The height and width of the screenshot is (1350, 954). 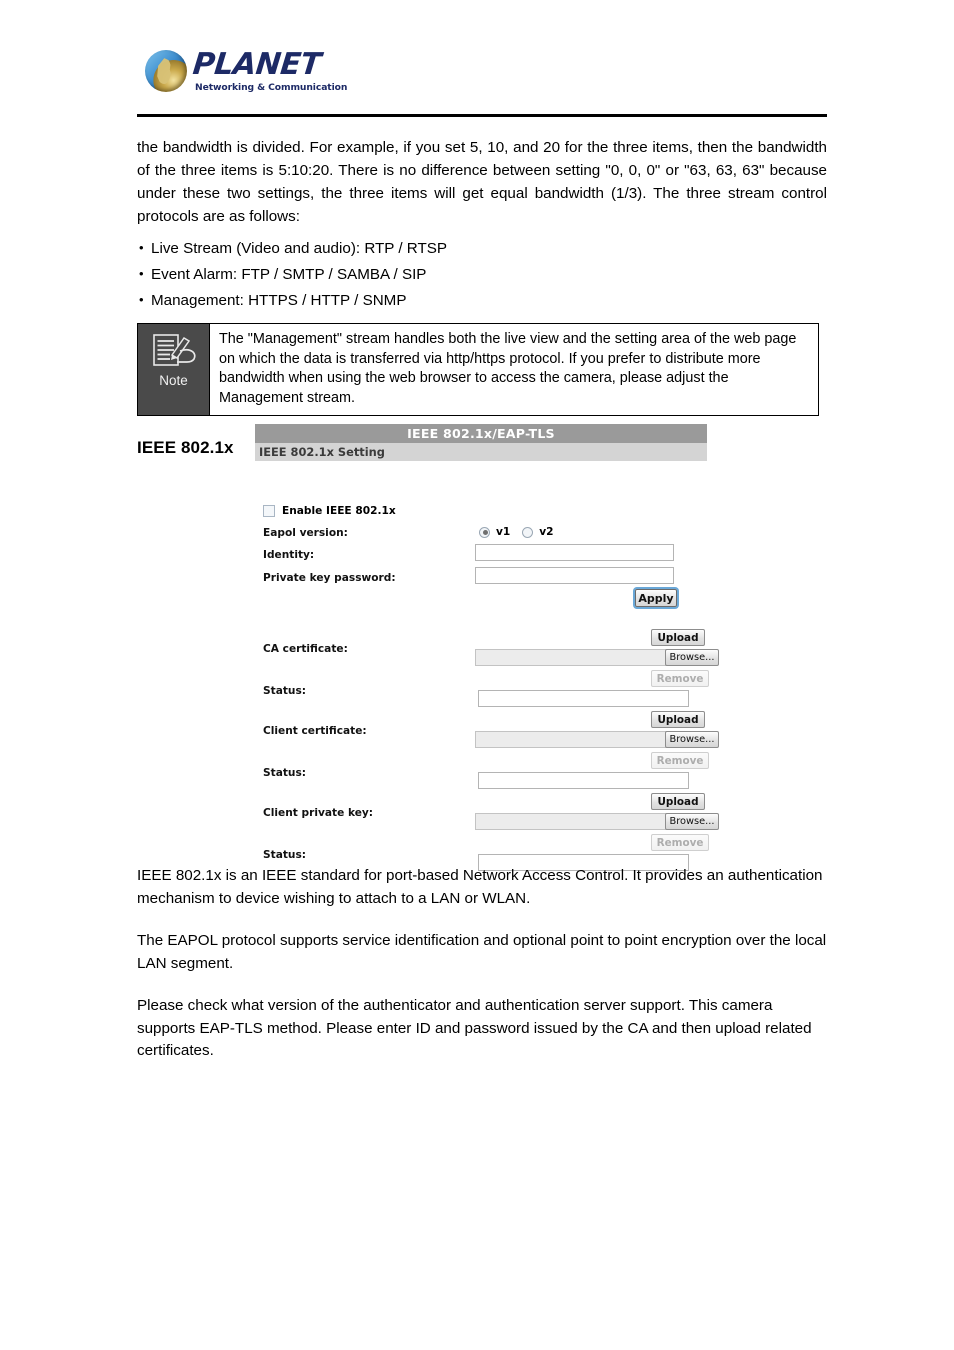 What do you see at coordinates (271, 87) in the screenshot?
I see `logo-tagline: Networking & Communication` at bounding box center [271, 87].